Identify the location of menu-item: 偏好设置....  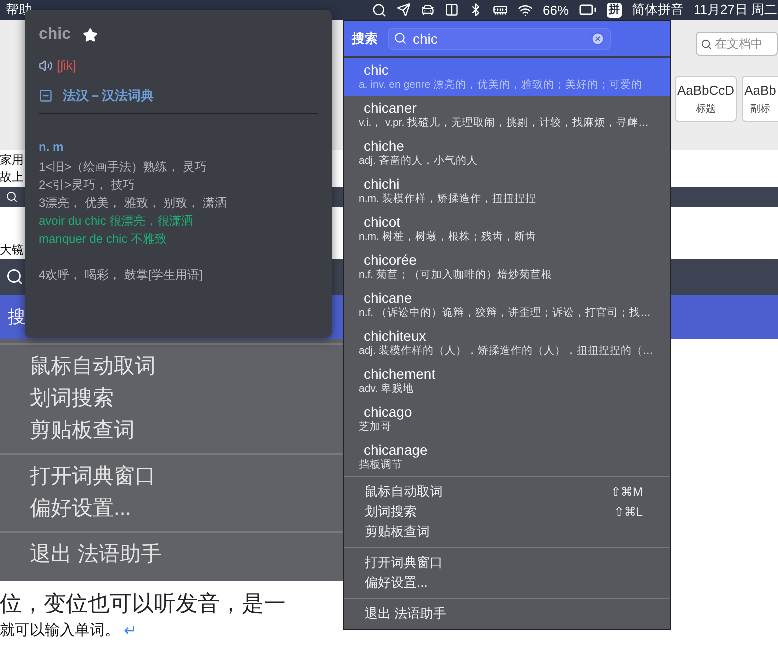
(507, 583).